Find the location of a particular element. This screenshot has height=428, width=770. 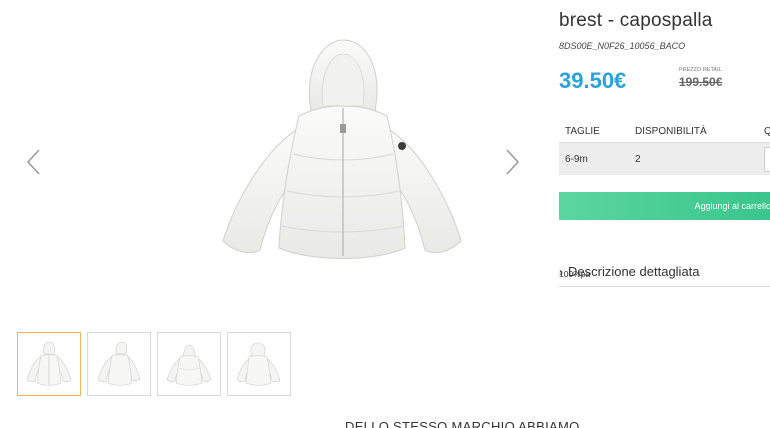

retail-price-label: PREZZO RETAIL is located at coordinates (700, 70).